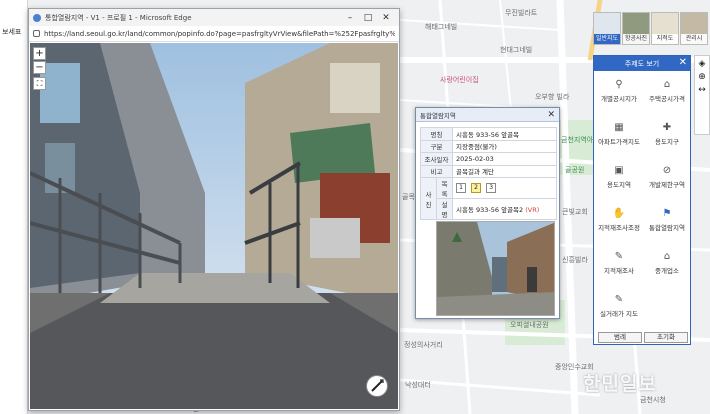 The height and width of the screenshot is (414, 710). What do you see at coordinates (619, 99) in the screenshot?
I see `theme-item-label: 개별공시지가` at bounding box center [619, 99].